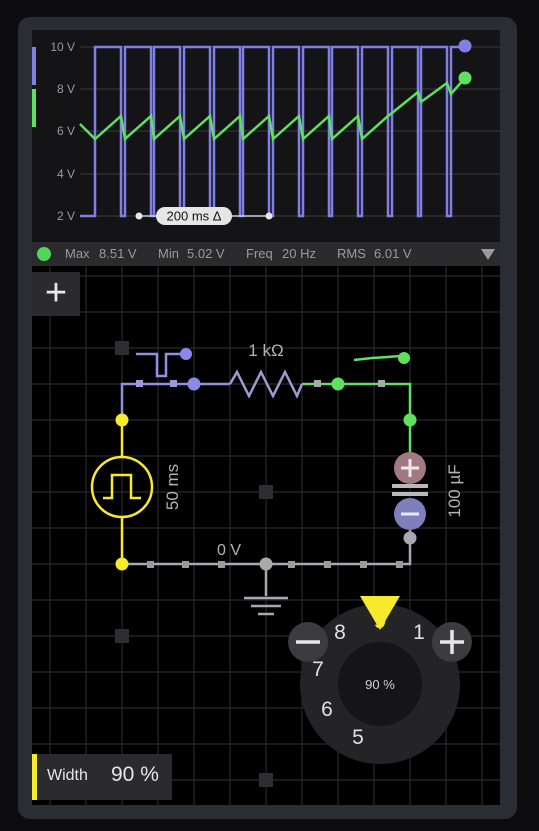 The height and width of the screenshot is (831, 539). Describe the element at coordinates (338, 384) in the screenshot. I see `node-resistor-right` at that location.